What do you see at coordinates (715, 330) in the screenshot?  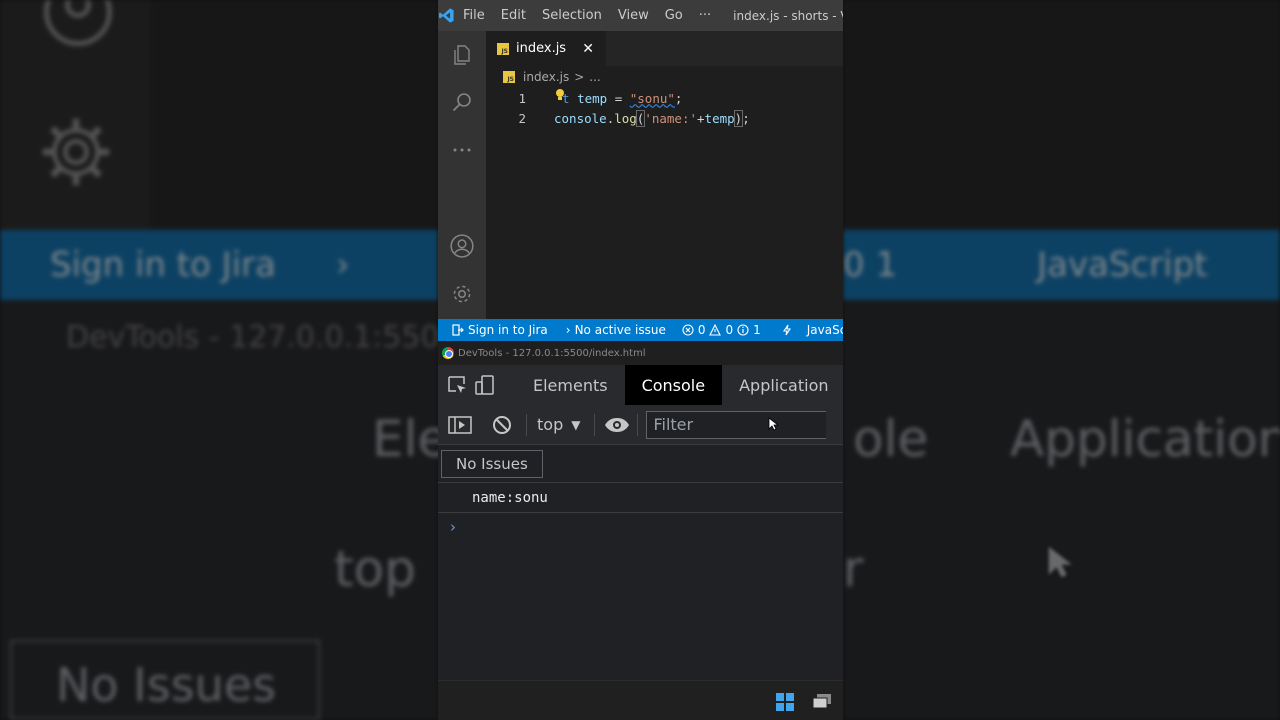 I see `warning-icon` at bounding box center [715, 330].